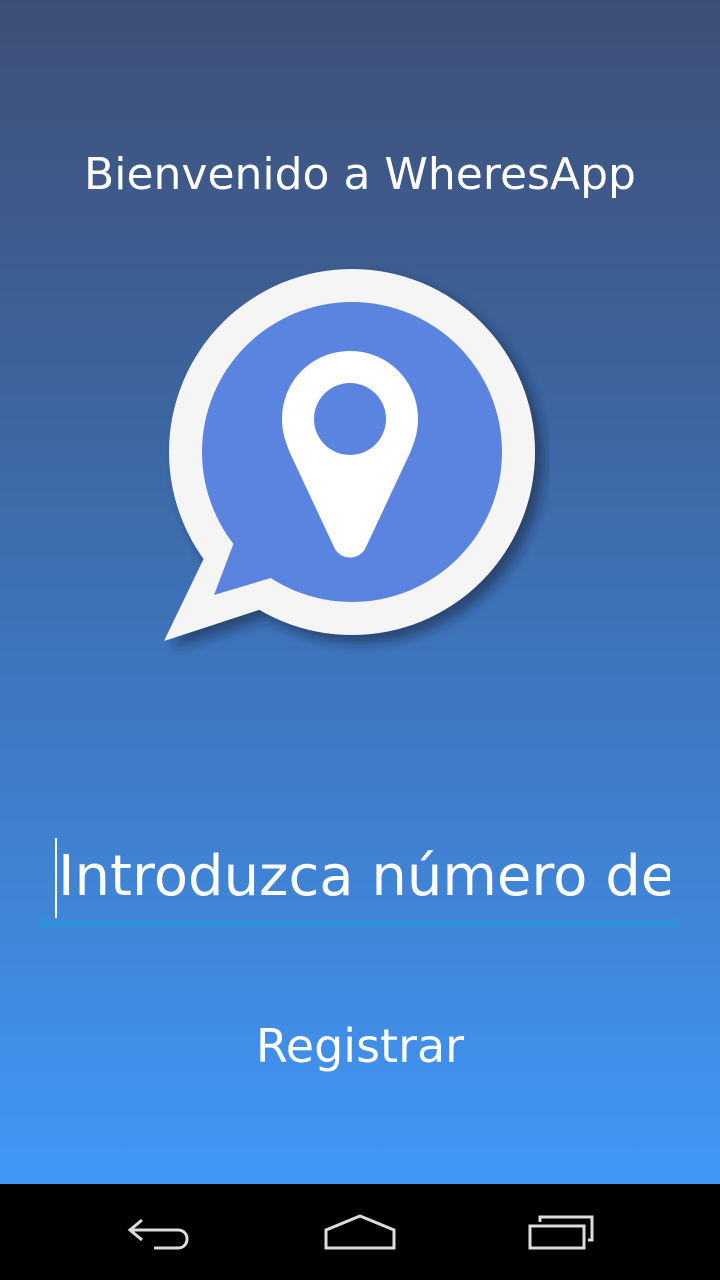 The width and height of the screenshot is (720, 1280). I want to click on system-navigation-bar, so click(360, 1232).